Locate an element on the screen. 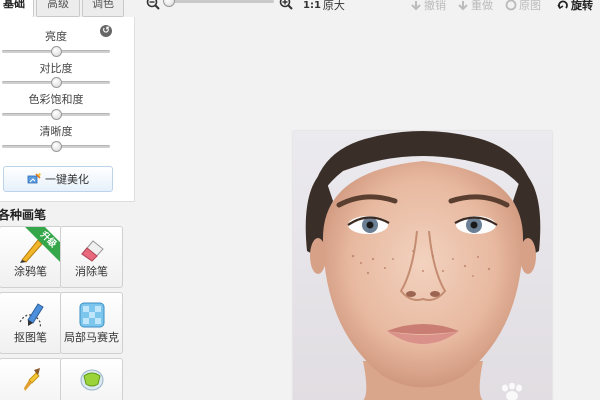  undo-button: 撤销 is located at coordinates (428, 6).